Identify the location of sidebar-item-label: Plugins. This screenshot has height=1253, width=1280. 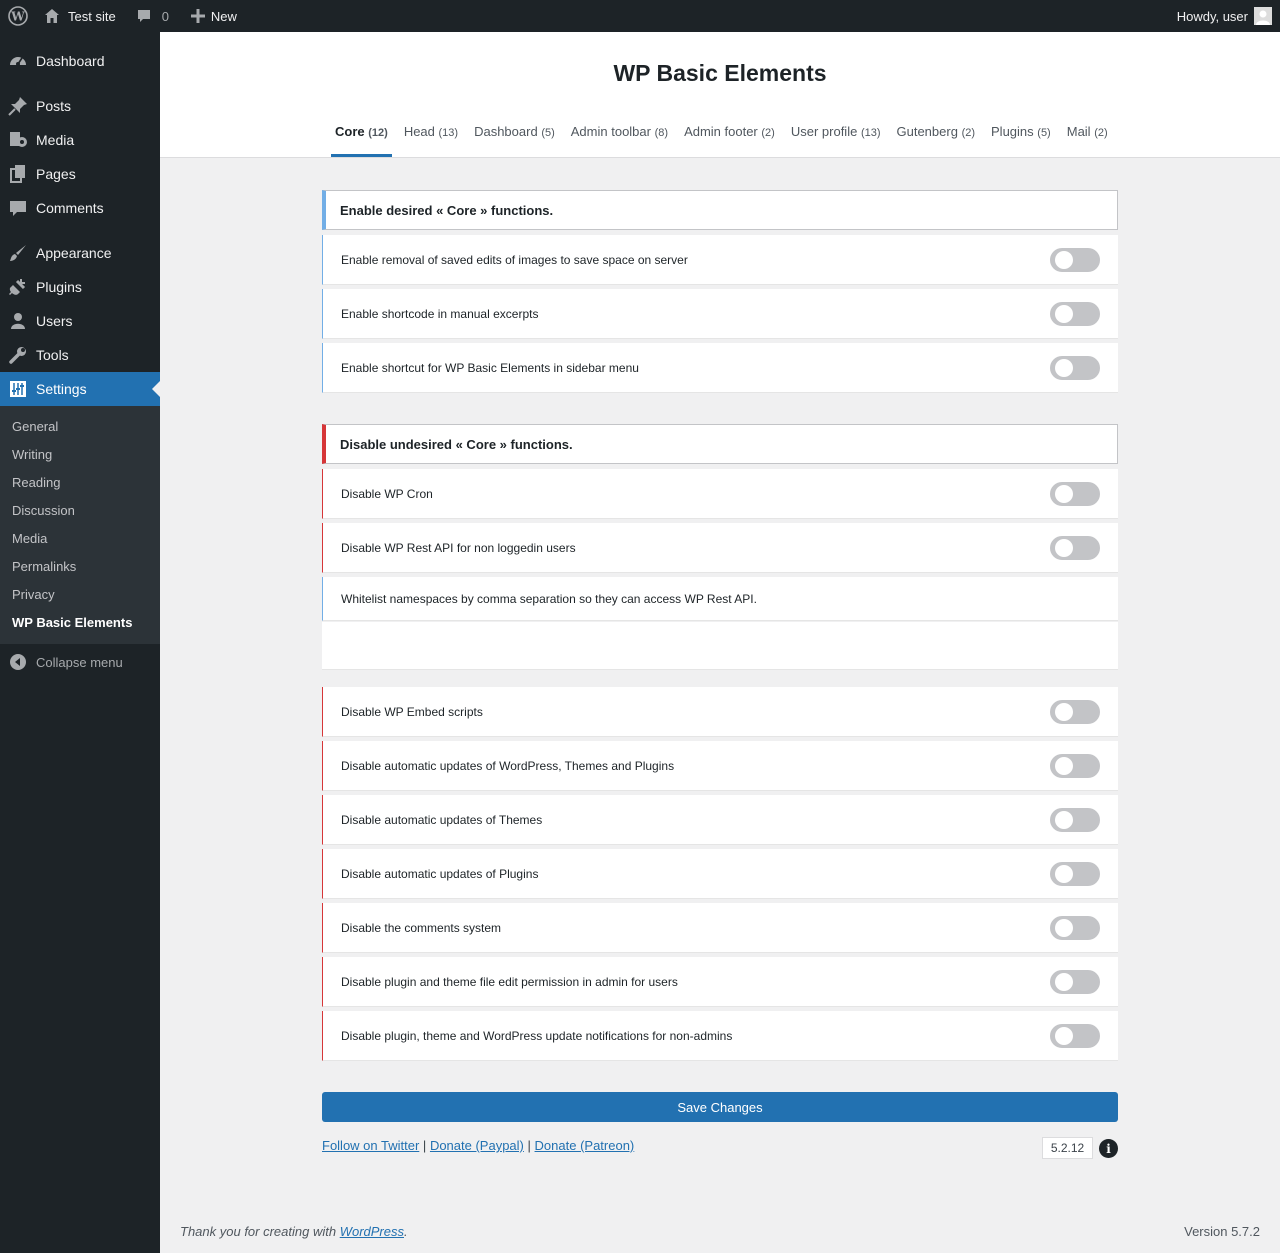
(59, 287).